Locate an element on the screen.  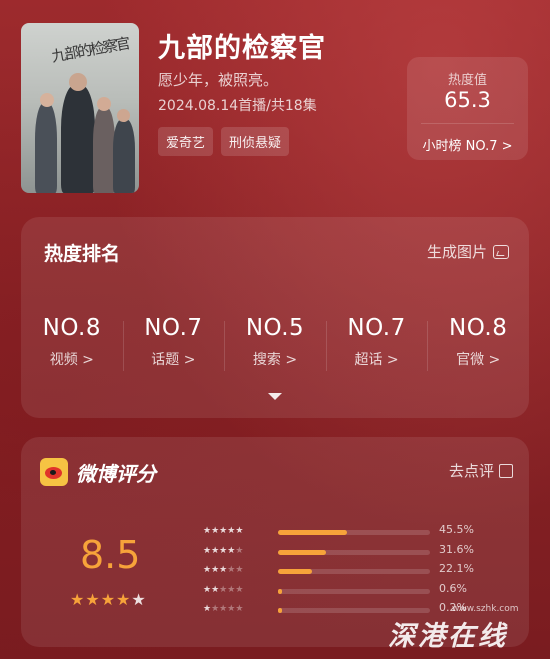
heat-label: 热度值 is located at coordinates (467, 80).